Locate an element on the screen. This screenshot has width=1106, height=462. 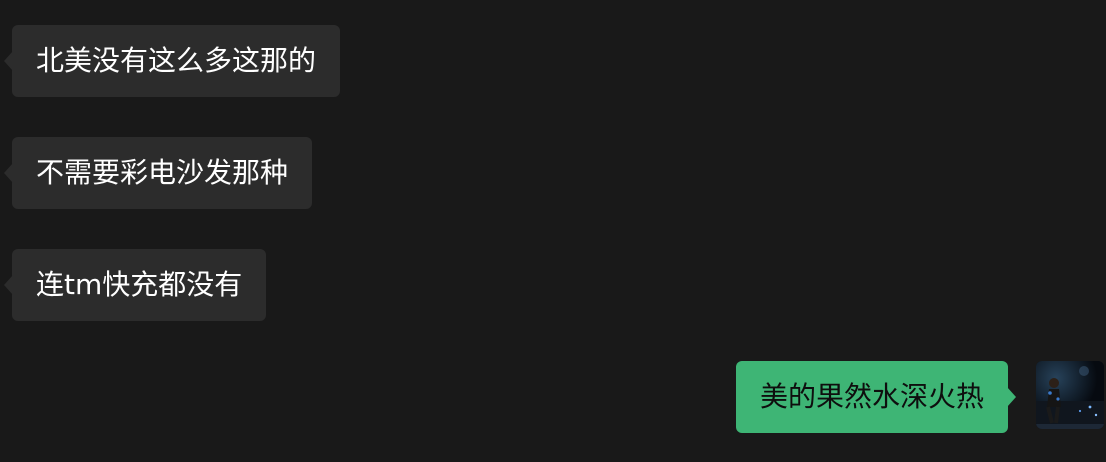
received-message-bubble: 连tm快充都没有 is located at coordinates (135, 285).